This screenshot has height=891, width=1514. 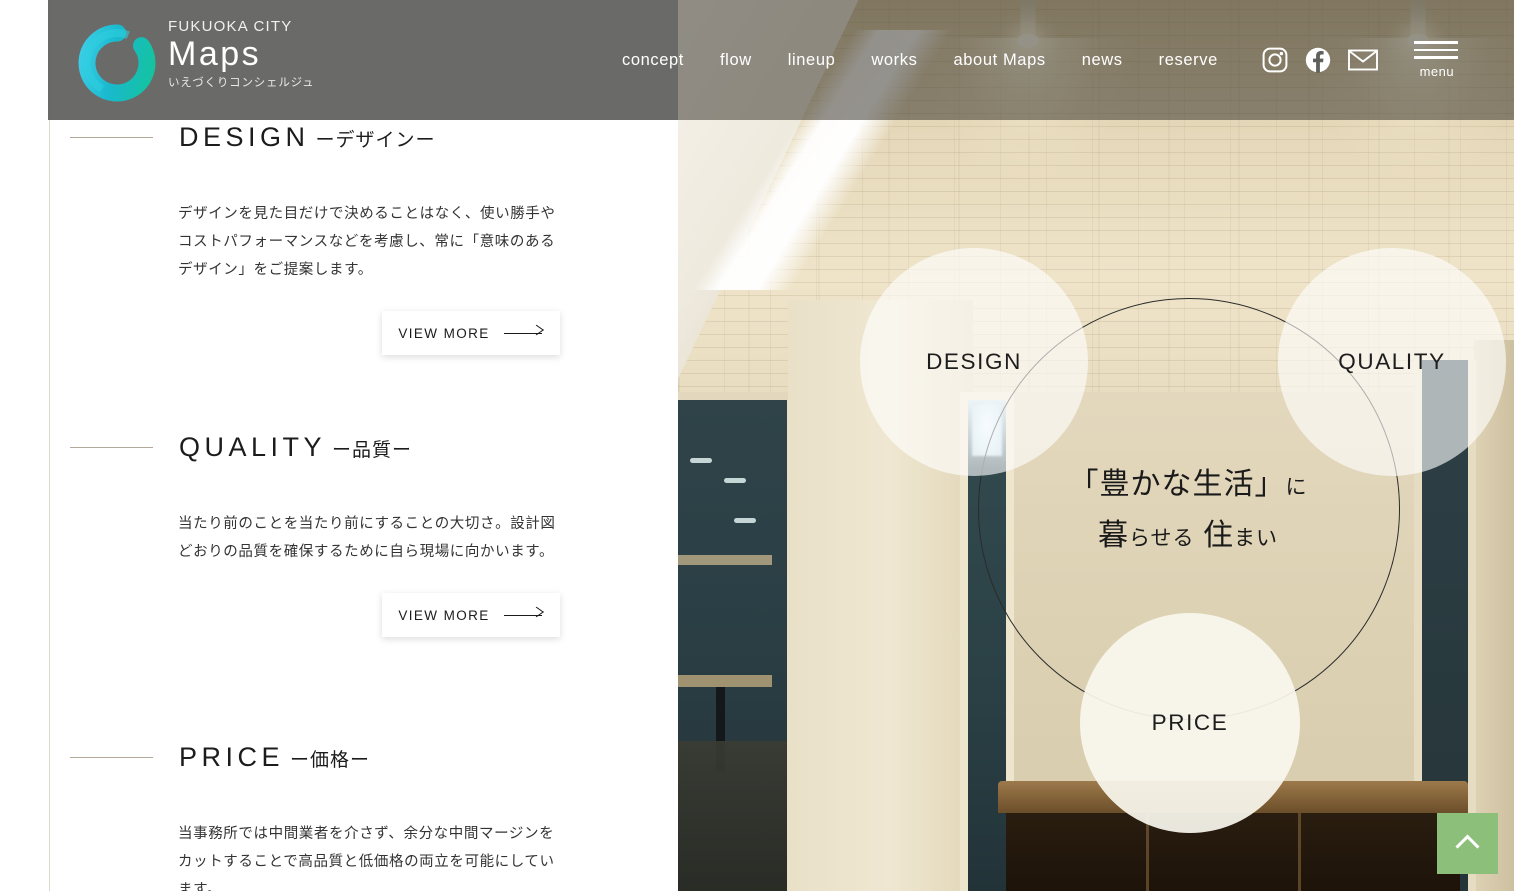 I want to click on brand-title: Maps, so click(x=215, y=54).